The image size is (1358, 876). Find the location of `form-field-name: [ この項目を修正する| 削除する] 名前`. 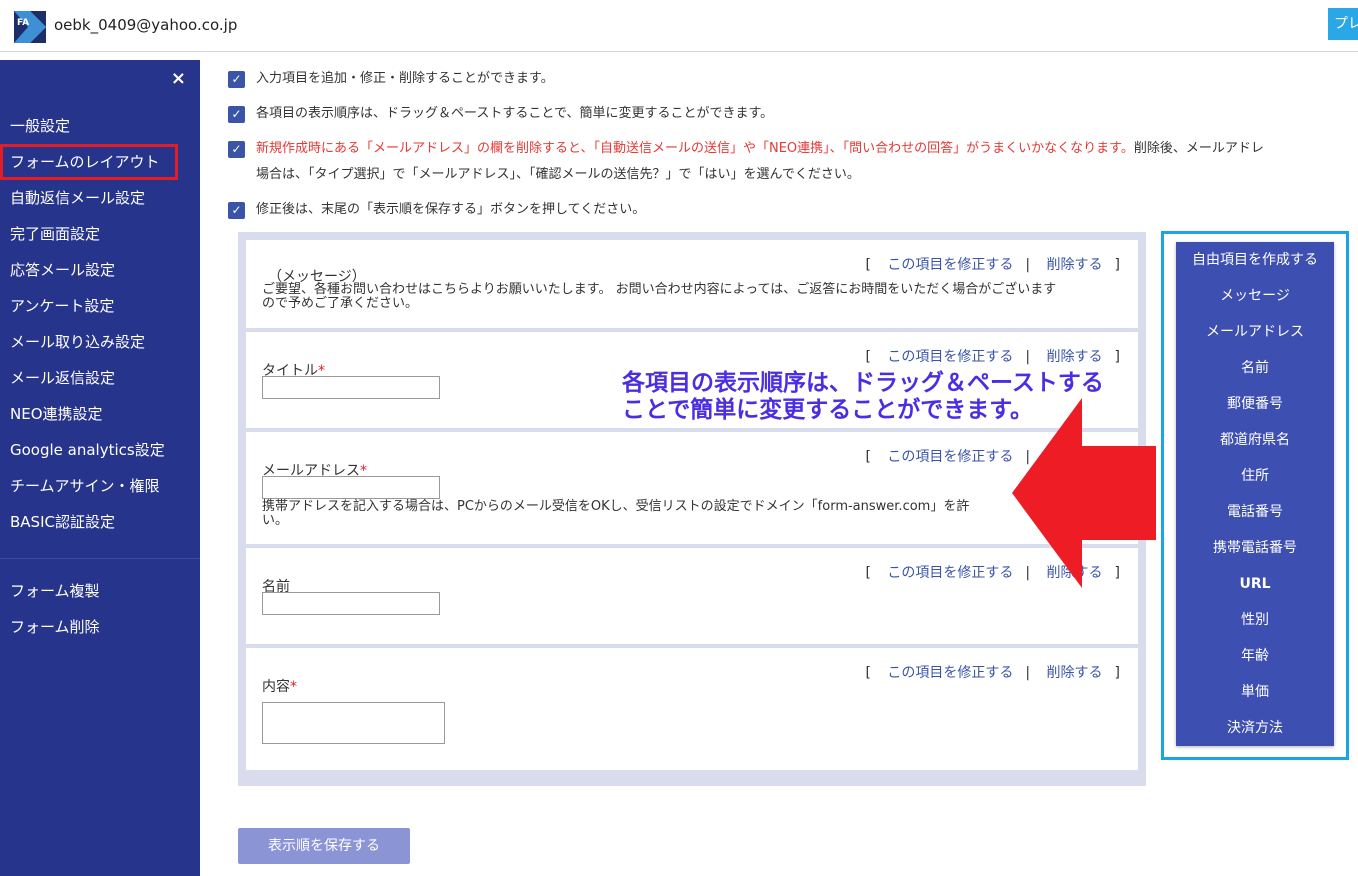

form-field-name: [ この項目を修正する| 削除する] 名前 is located at coordinates (692, 596).